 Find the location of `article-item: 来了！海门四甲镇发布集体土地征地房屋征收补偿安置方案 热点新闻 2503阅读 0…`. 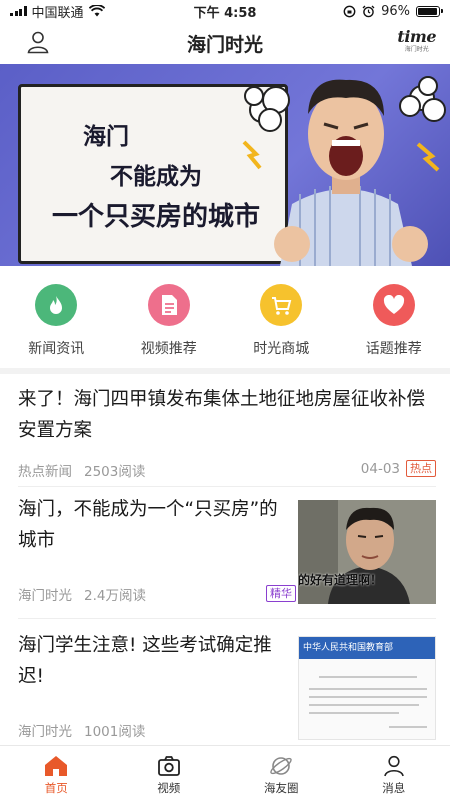

article-item: 来了！海门四甲镇发布集体土地征地房屋征收补偿安置方案 热点新闻 2503阅读 0… is located at coordinates (227, 436).